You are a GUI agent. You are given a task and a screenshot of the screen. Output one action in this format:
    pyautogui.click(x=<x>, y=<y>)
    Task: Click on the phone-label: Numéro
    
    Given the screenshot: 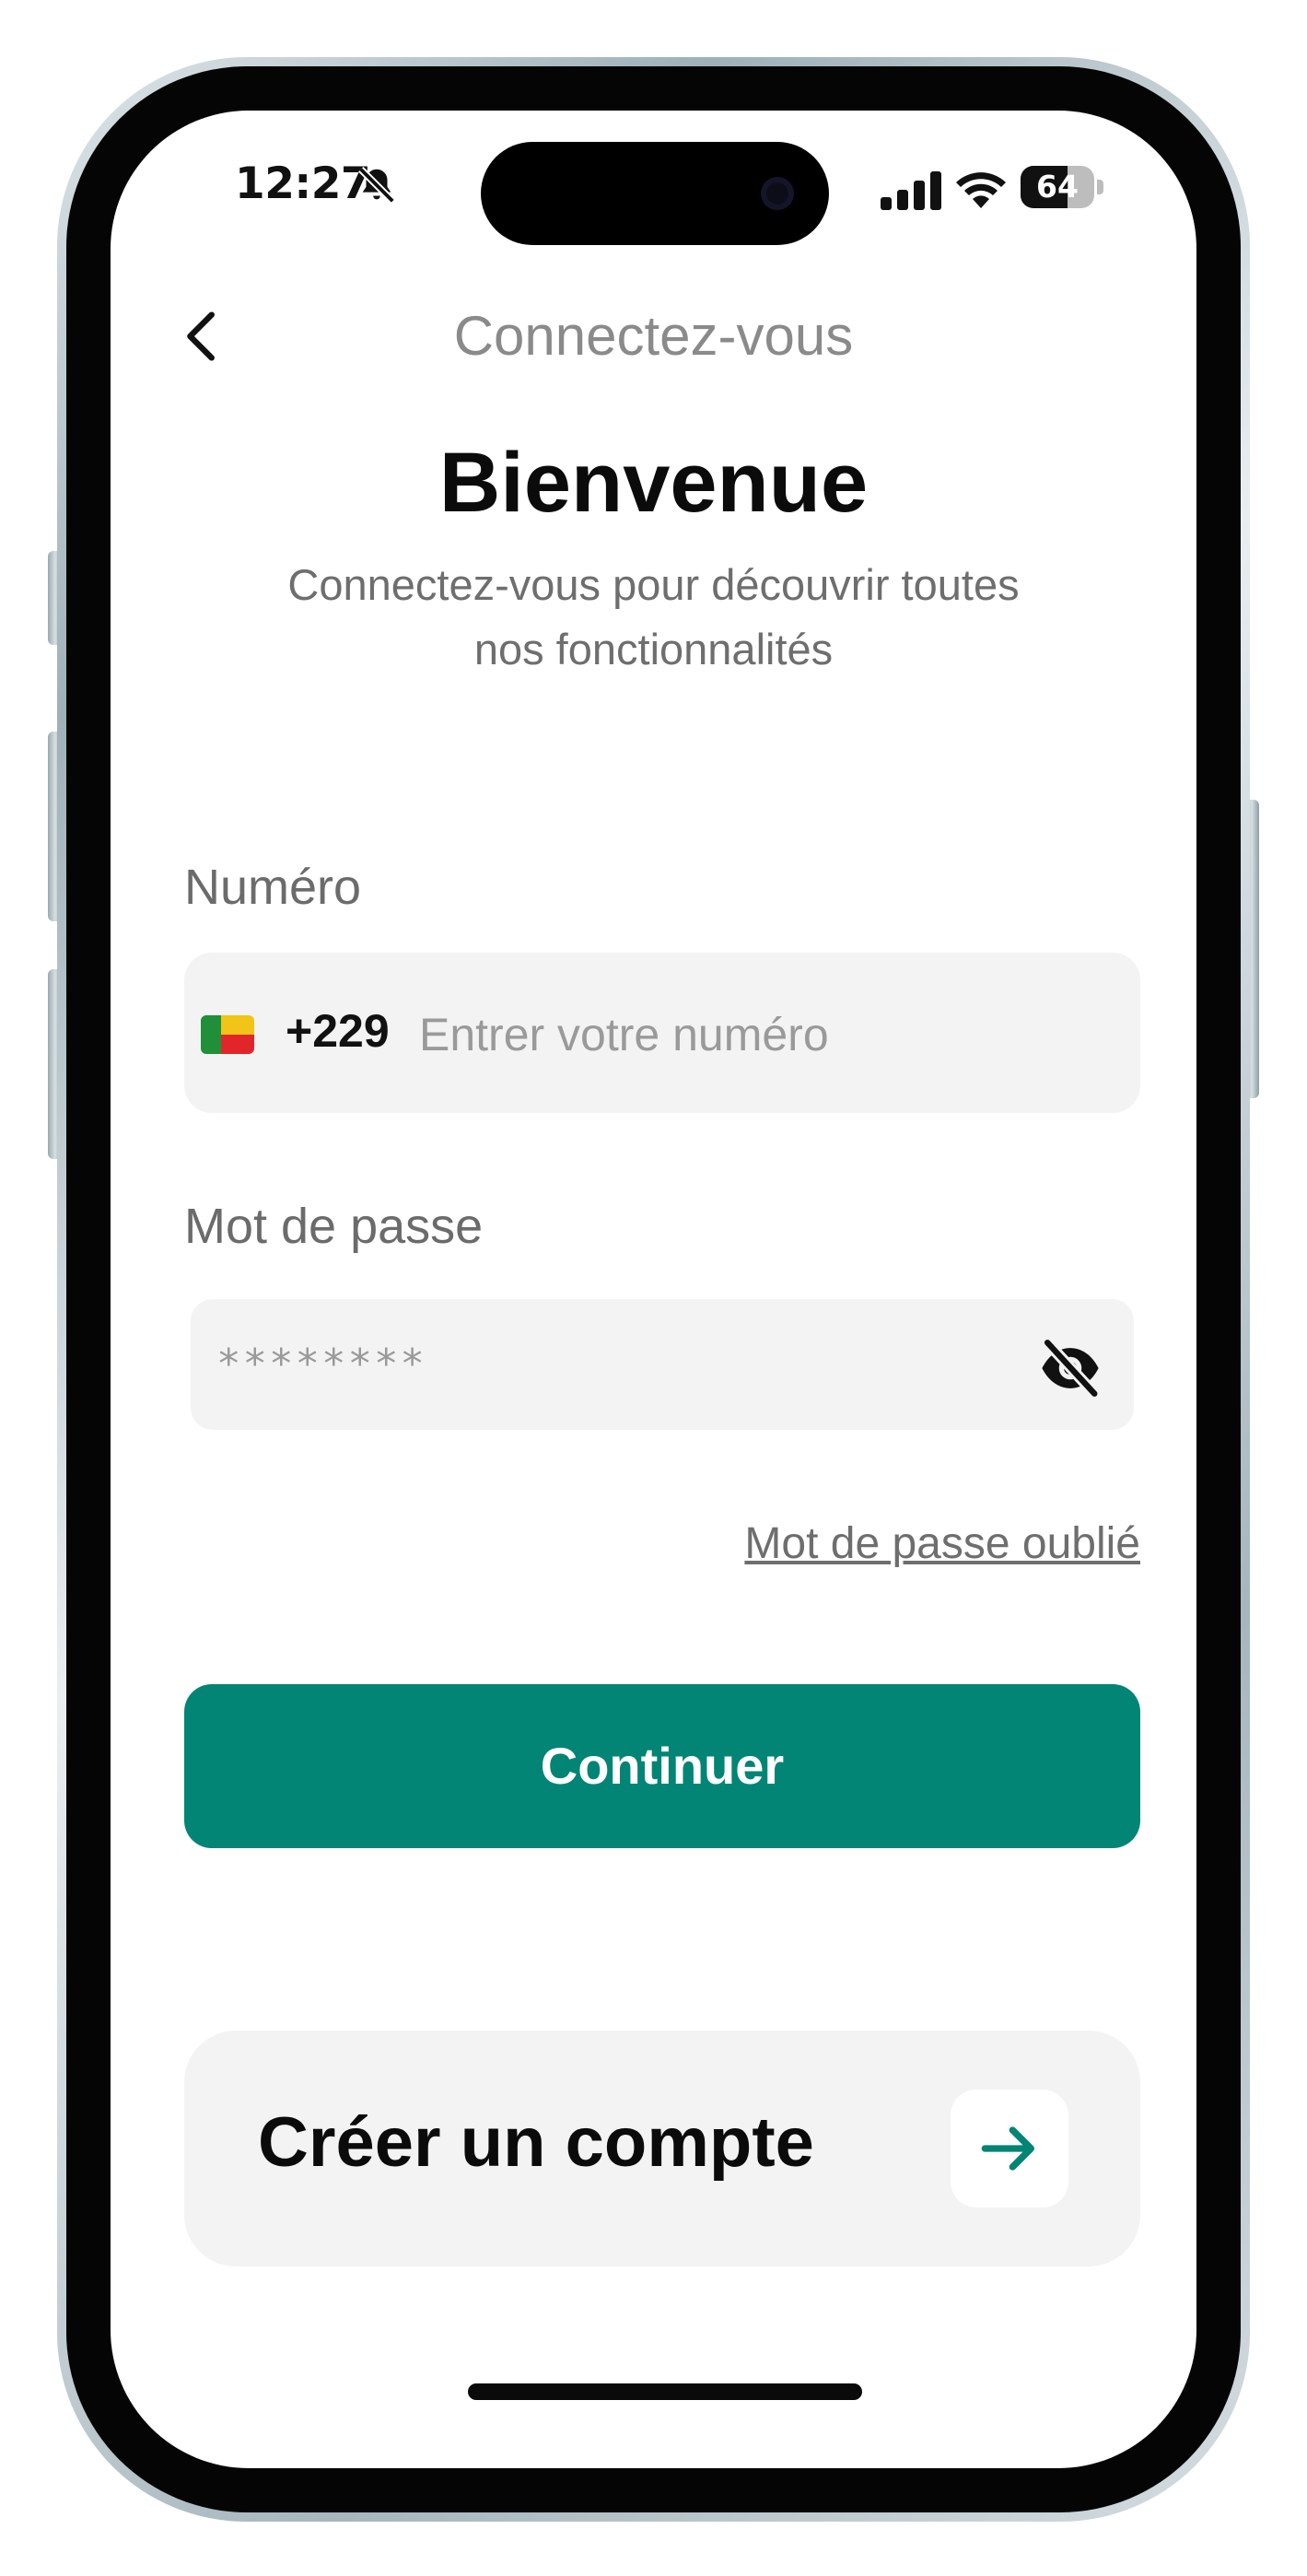 What is the action you would take?
    pyautogui.click(x=273, y=887)
    